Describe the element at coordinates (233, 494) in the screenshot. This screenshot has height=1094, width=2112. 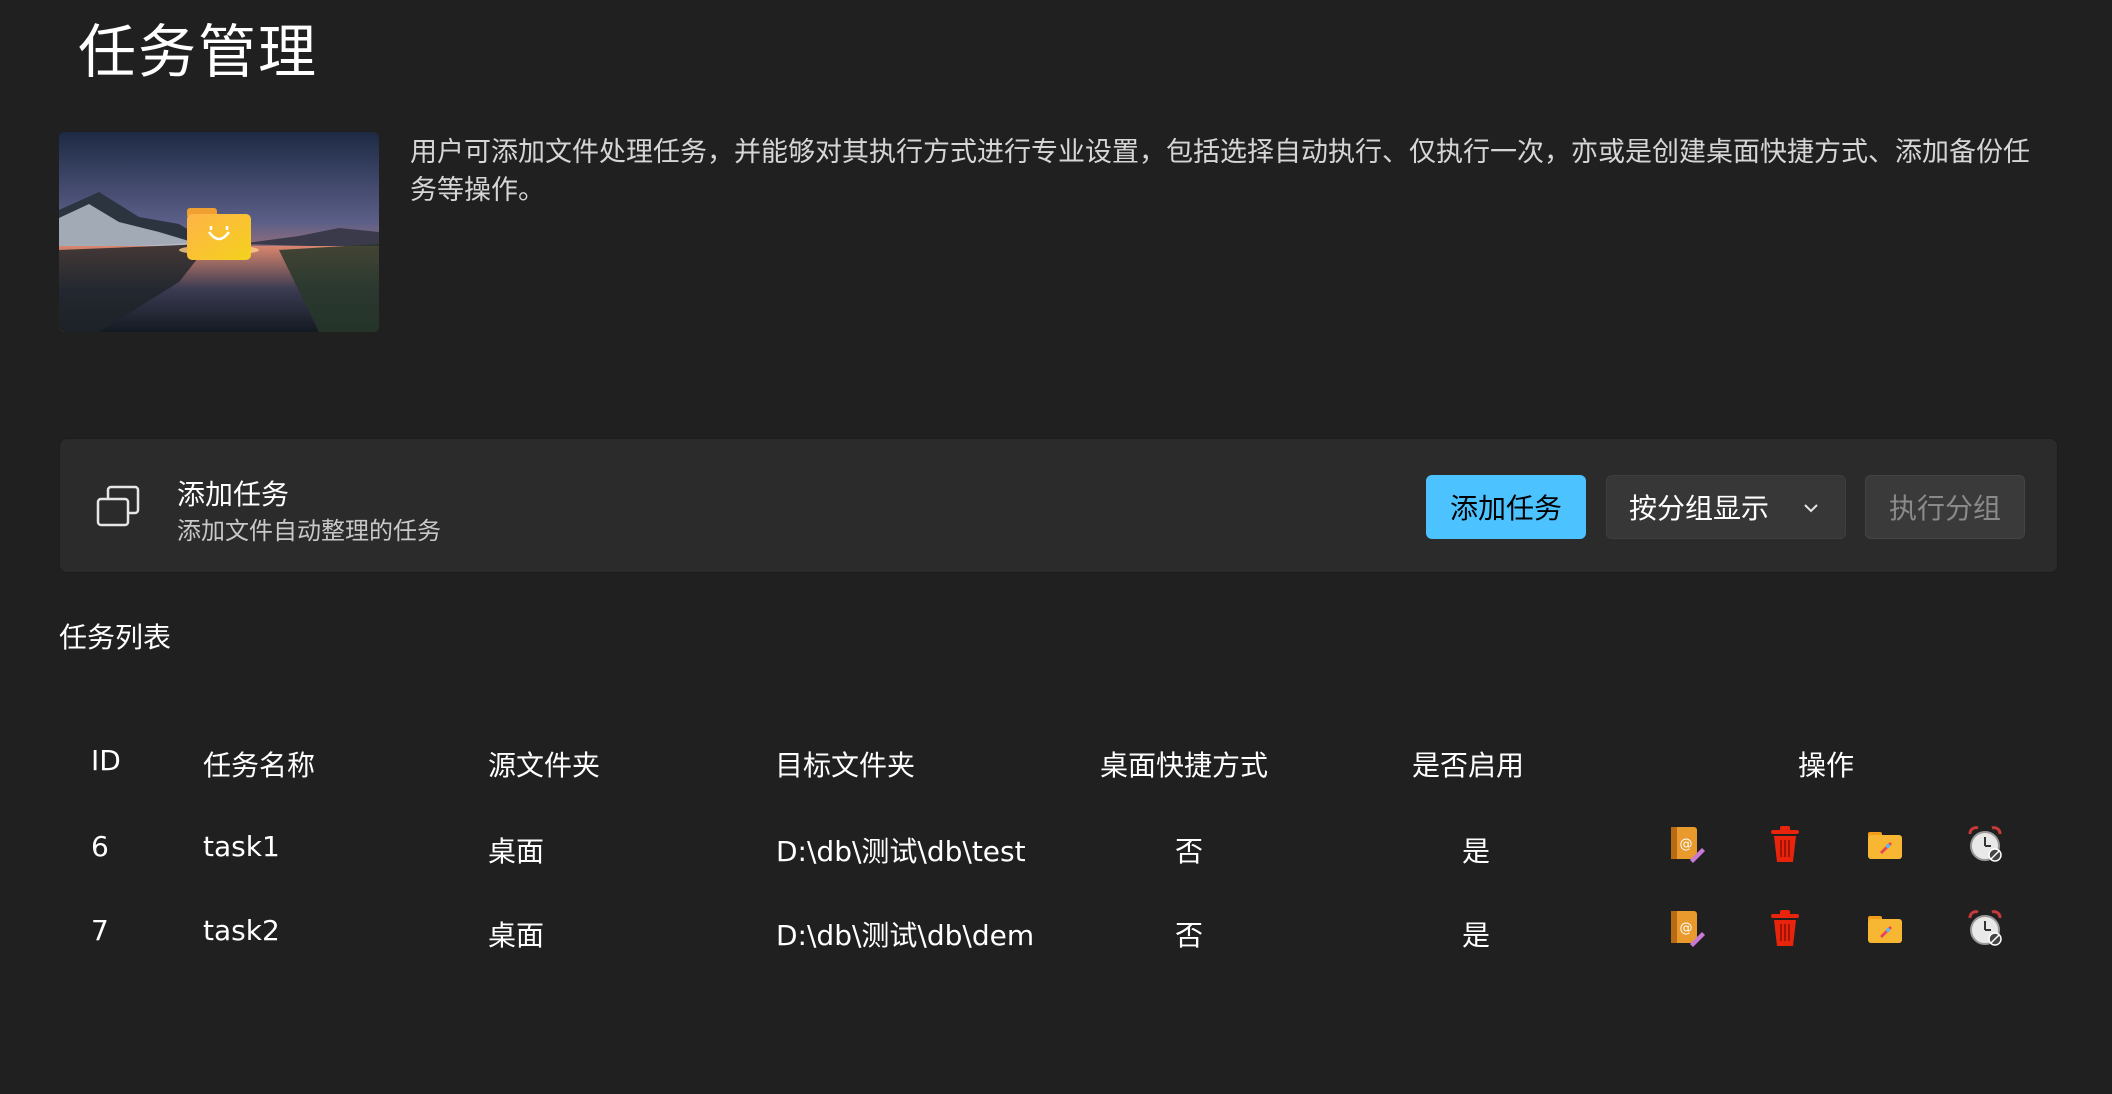
I see `add-task-card-title: 添加任务` at that location.